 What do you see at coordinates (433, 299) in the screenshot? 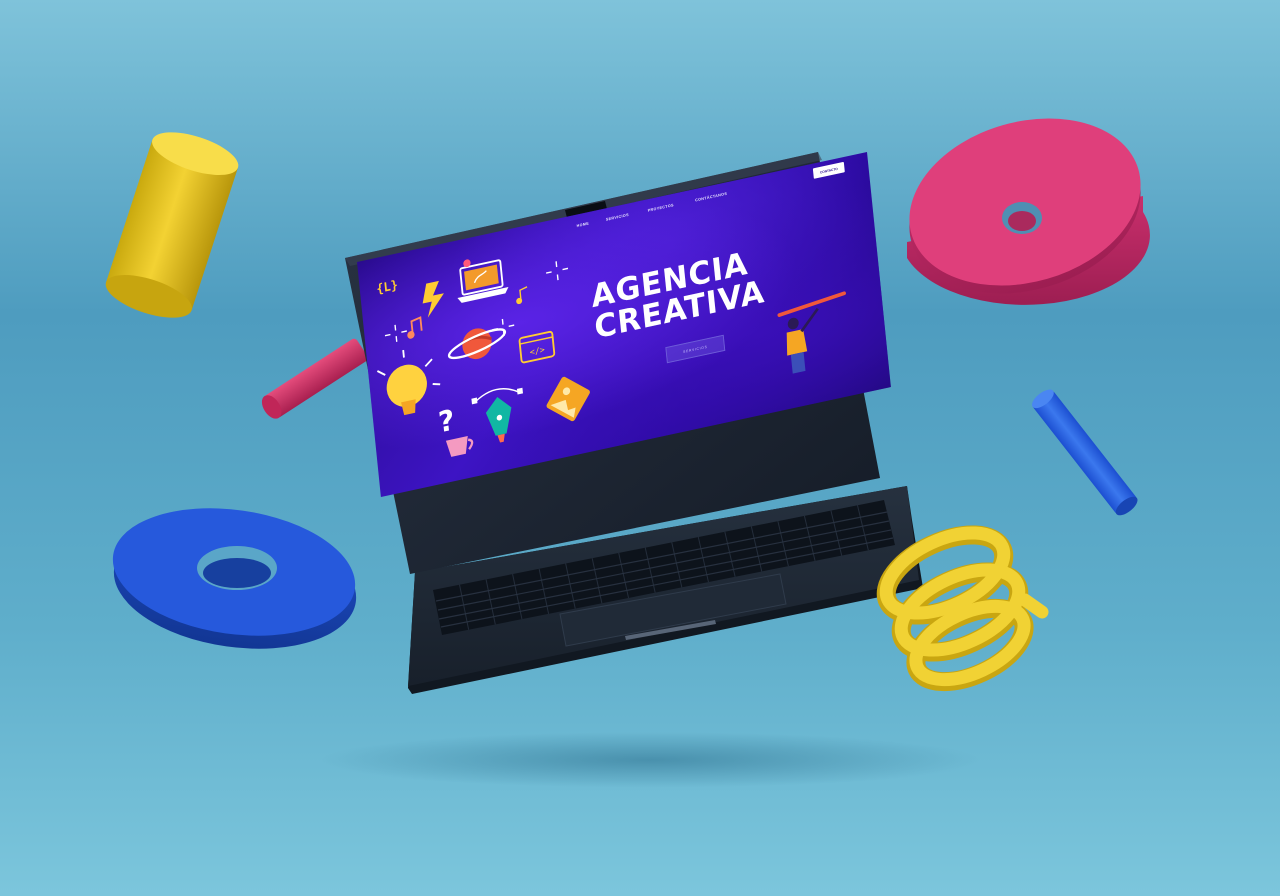
I see `lightning-icon` at bounding box center [433, 299].